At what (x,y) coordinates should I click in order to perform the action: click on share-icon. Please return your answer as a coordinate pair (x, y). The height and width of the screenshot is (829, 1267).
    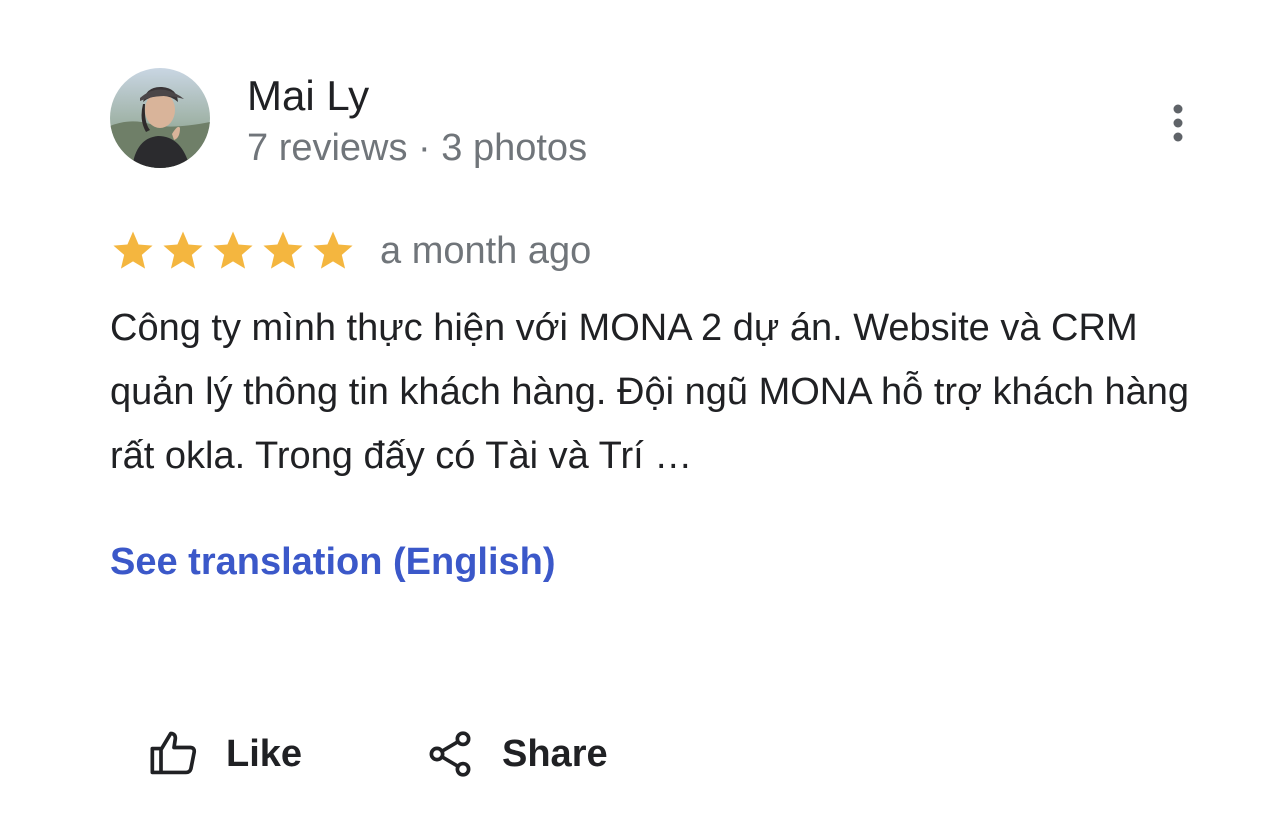
    Looking at the image, I should click on (450, 754).